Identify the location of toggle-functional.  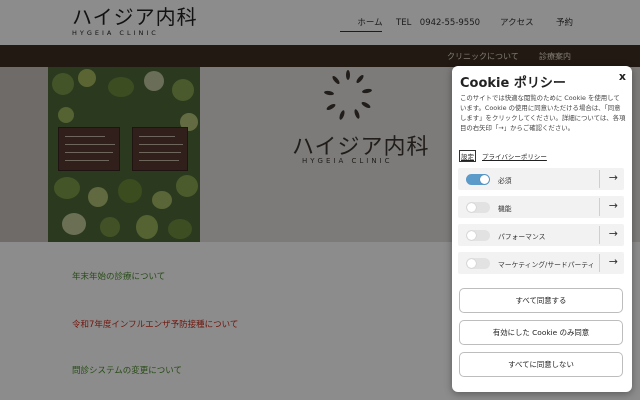
(478, 207).